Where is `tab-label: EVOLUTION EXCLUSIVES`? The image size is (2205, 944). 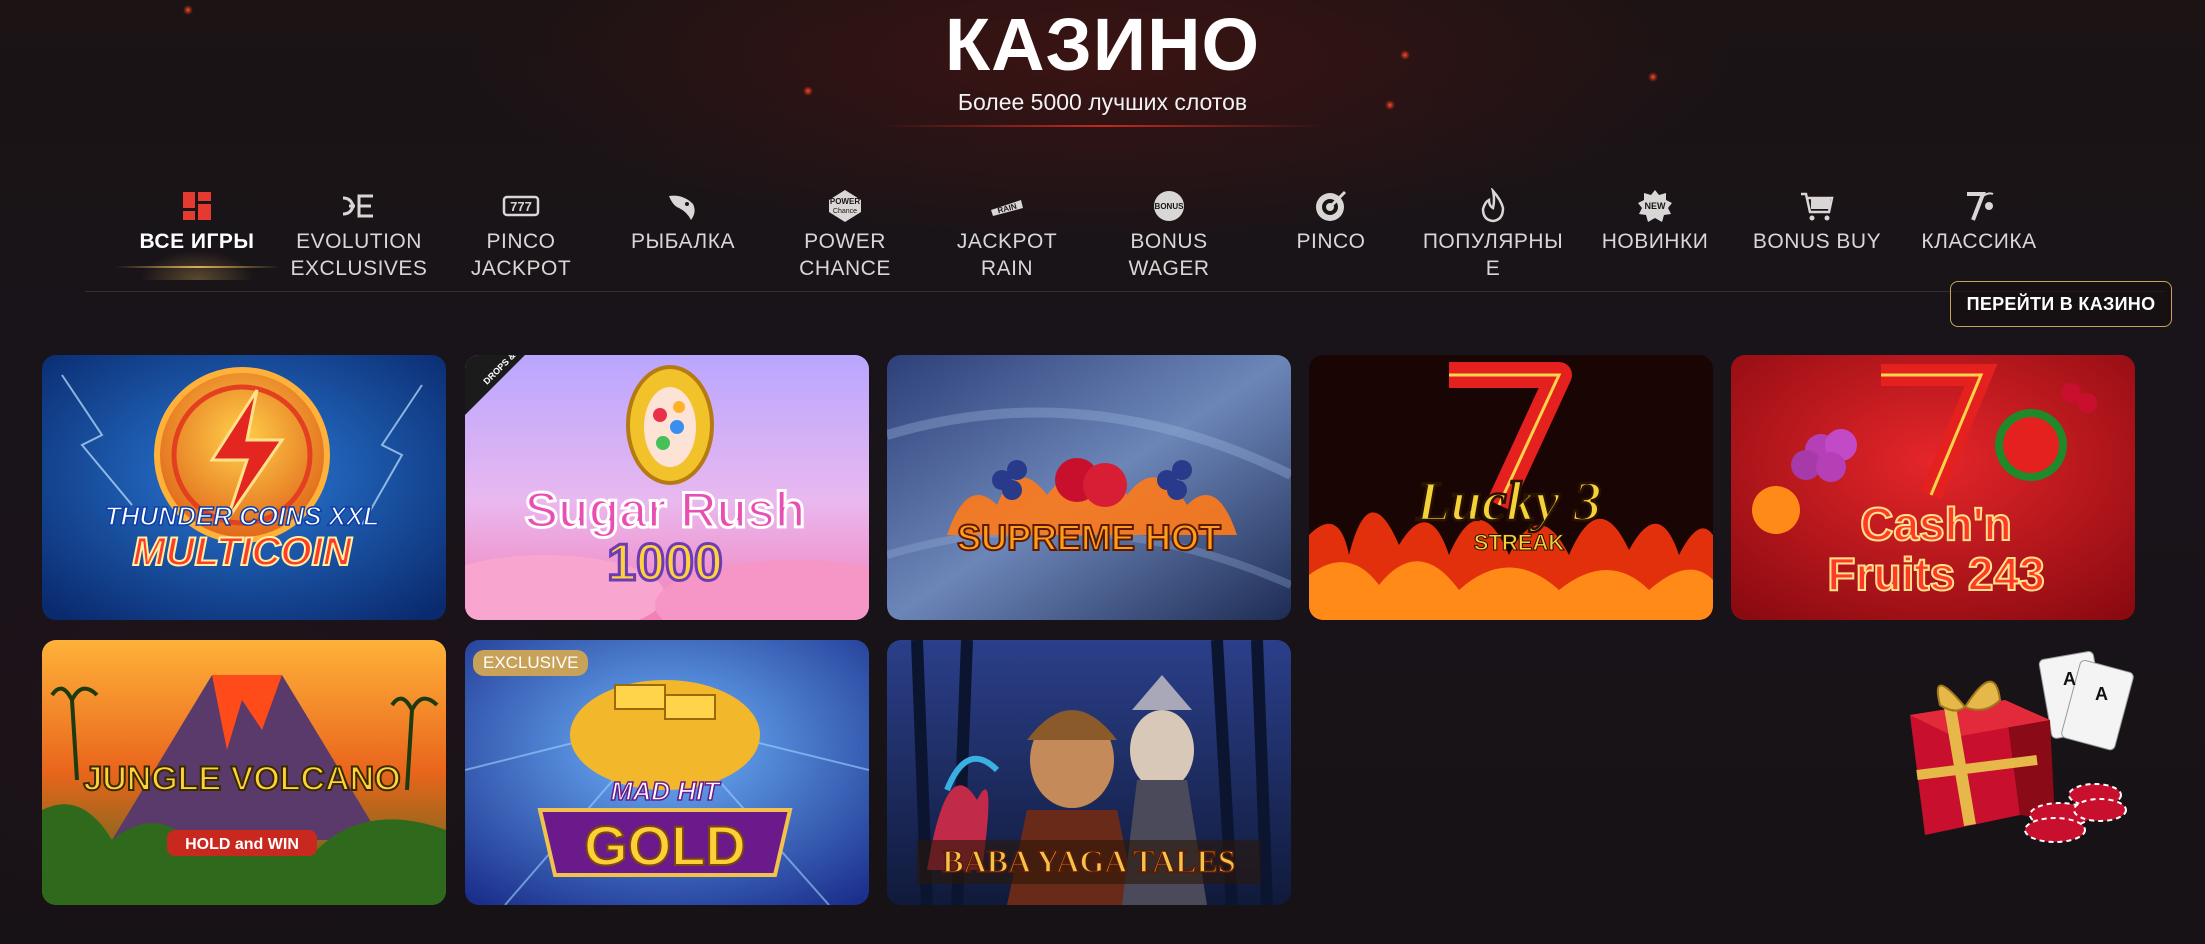 tab-label: EVOLUTION EXCLUSIVES is located at coordinates (359, 255).